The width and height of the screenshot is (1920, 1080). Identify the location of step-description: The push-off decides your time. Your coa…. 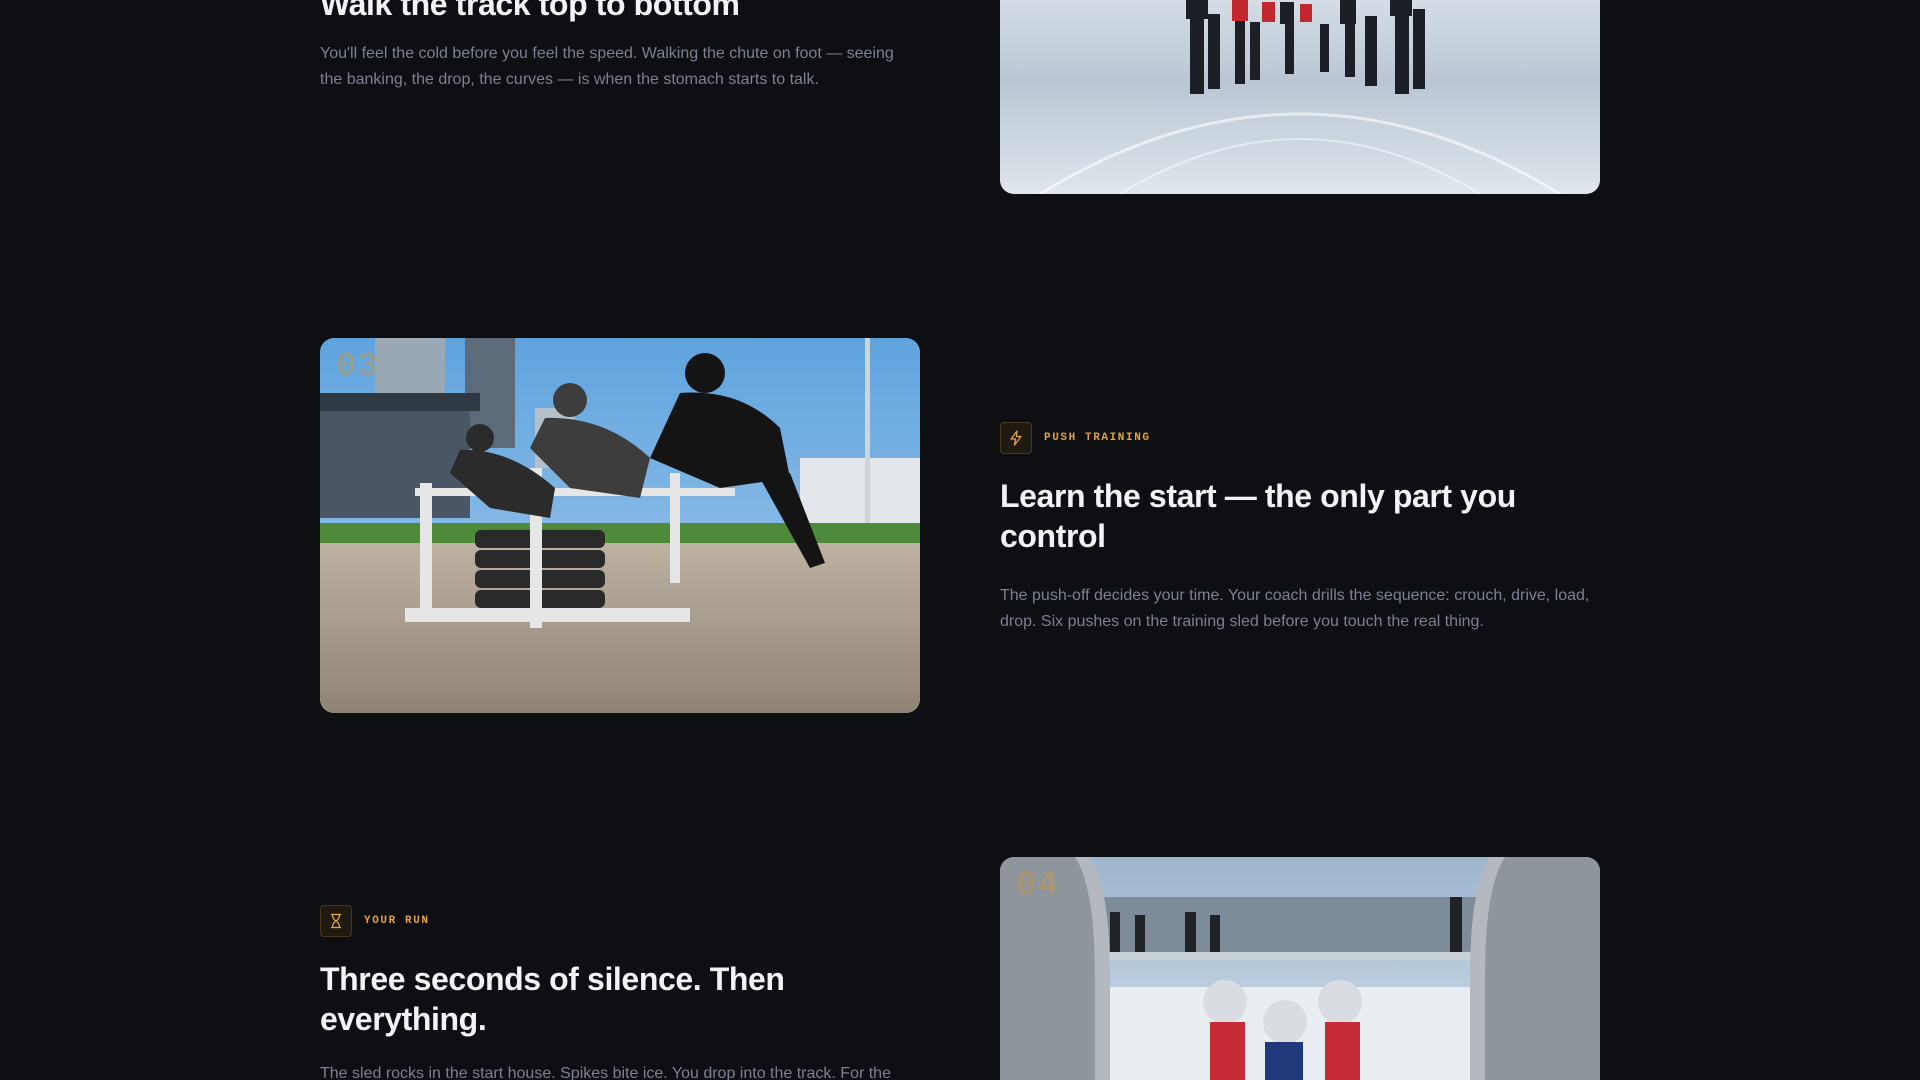
(1295, 608).